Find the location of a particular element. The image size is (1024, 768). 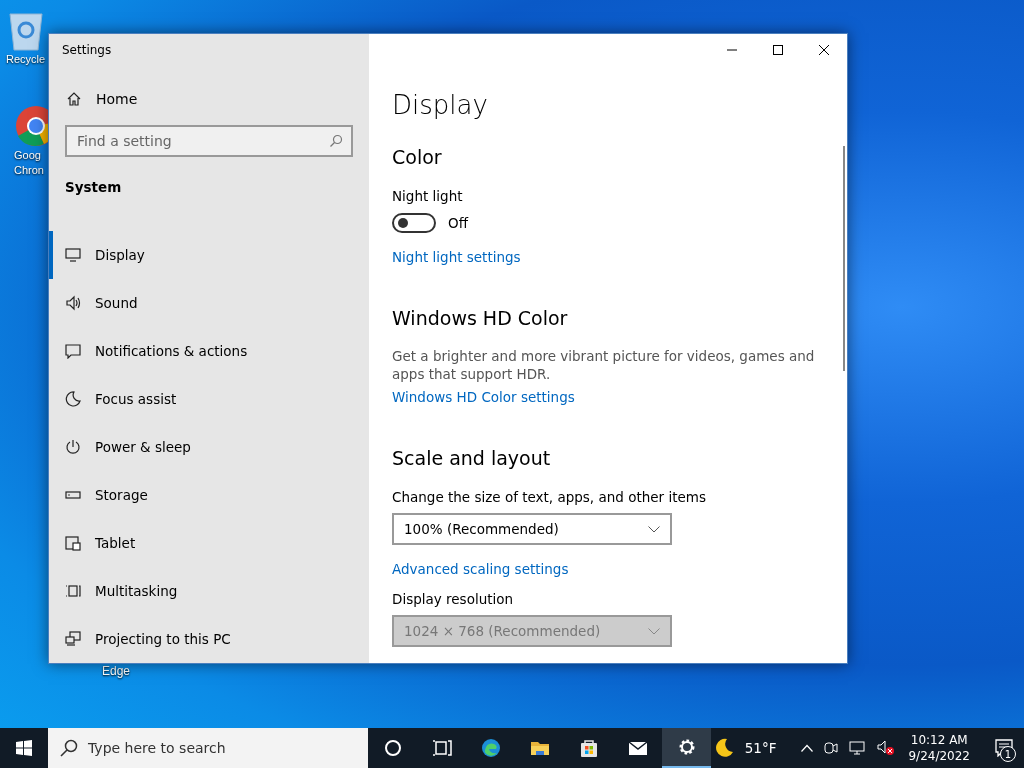

chevron-up-icon is located at coordinates (807, 748).